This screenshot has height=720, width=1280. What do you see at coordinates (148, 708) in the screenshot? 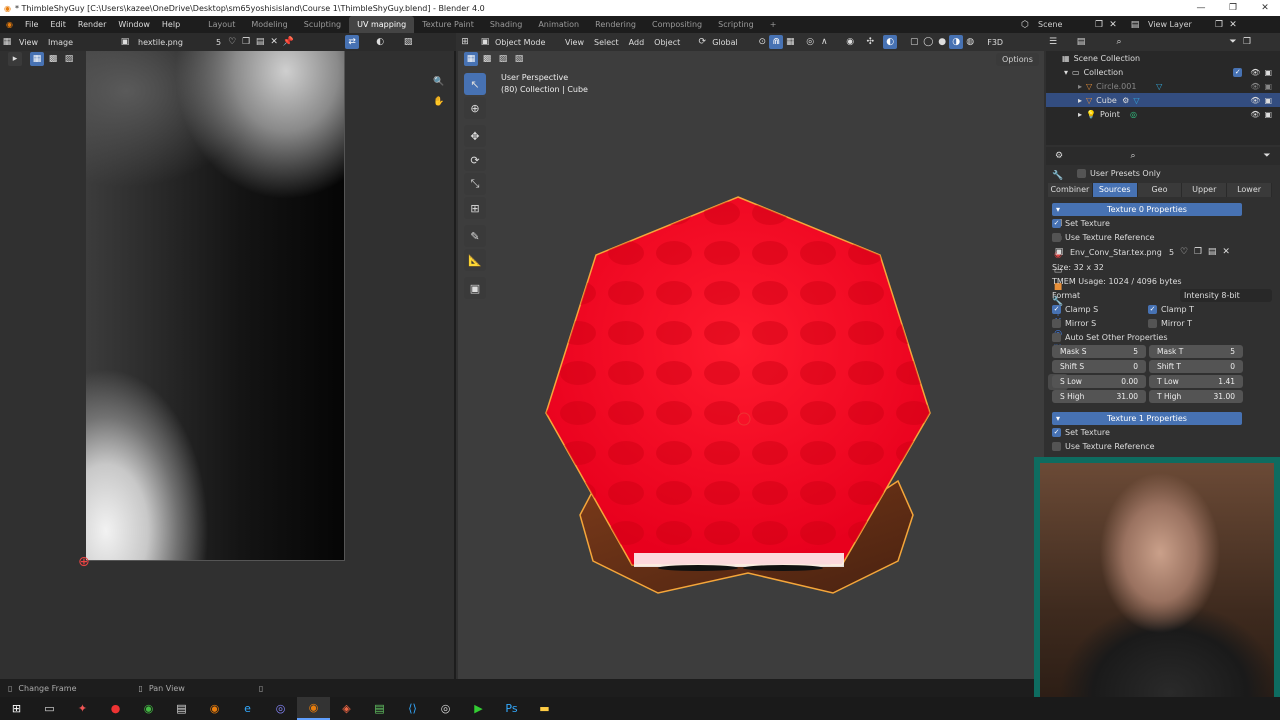
I see `chrome-icon: ◉` at bounding box center [148, 708].